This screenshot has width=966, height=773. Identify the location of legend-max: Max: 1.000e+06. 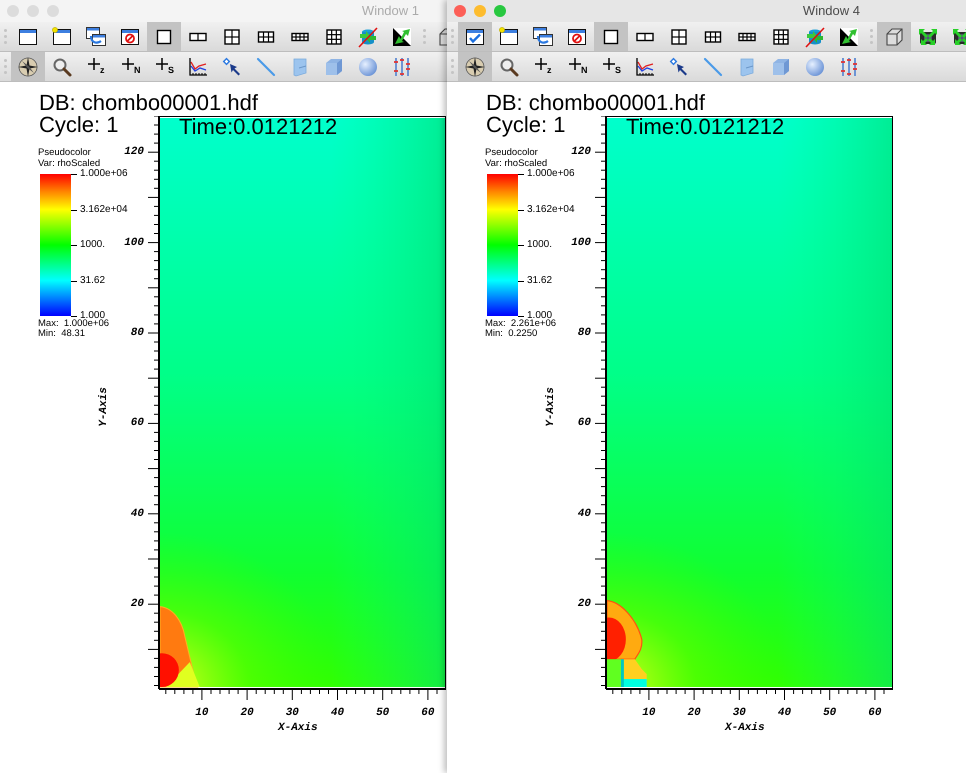
(74, 324).